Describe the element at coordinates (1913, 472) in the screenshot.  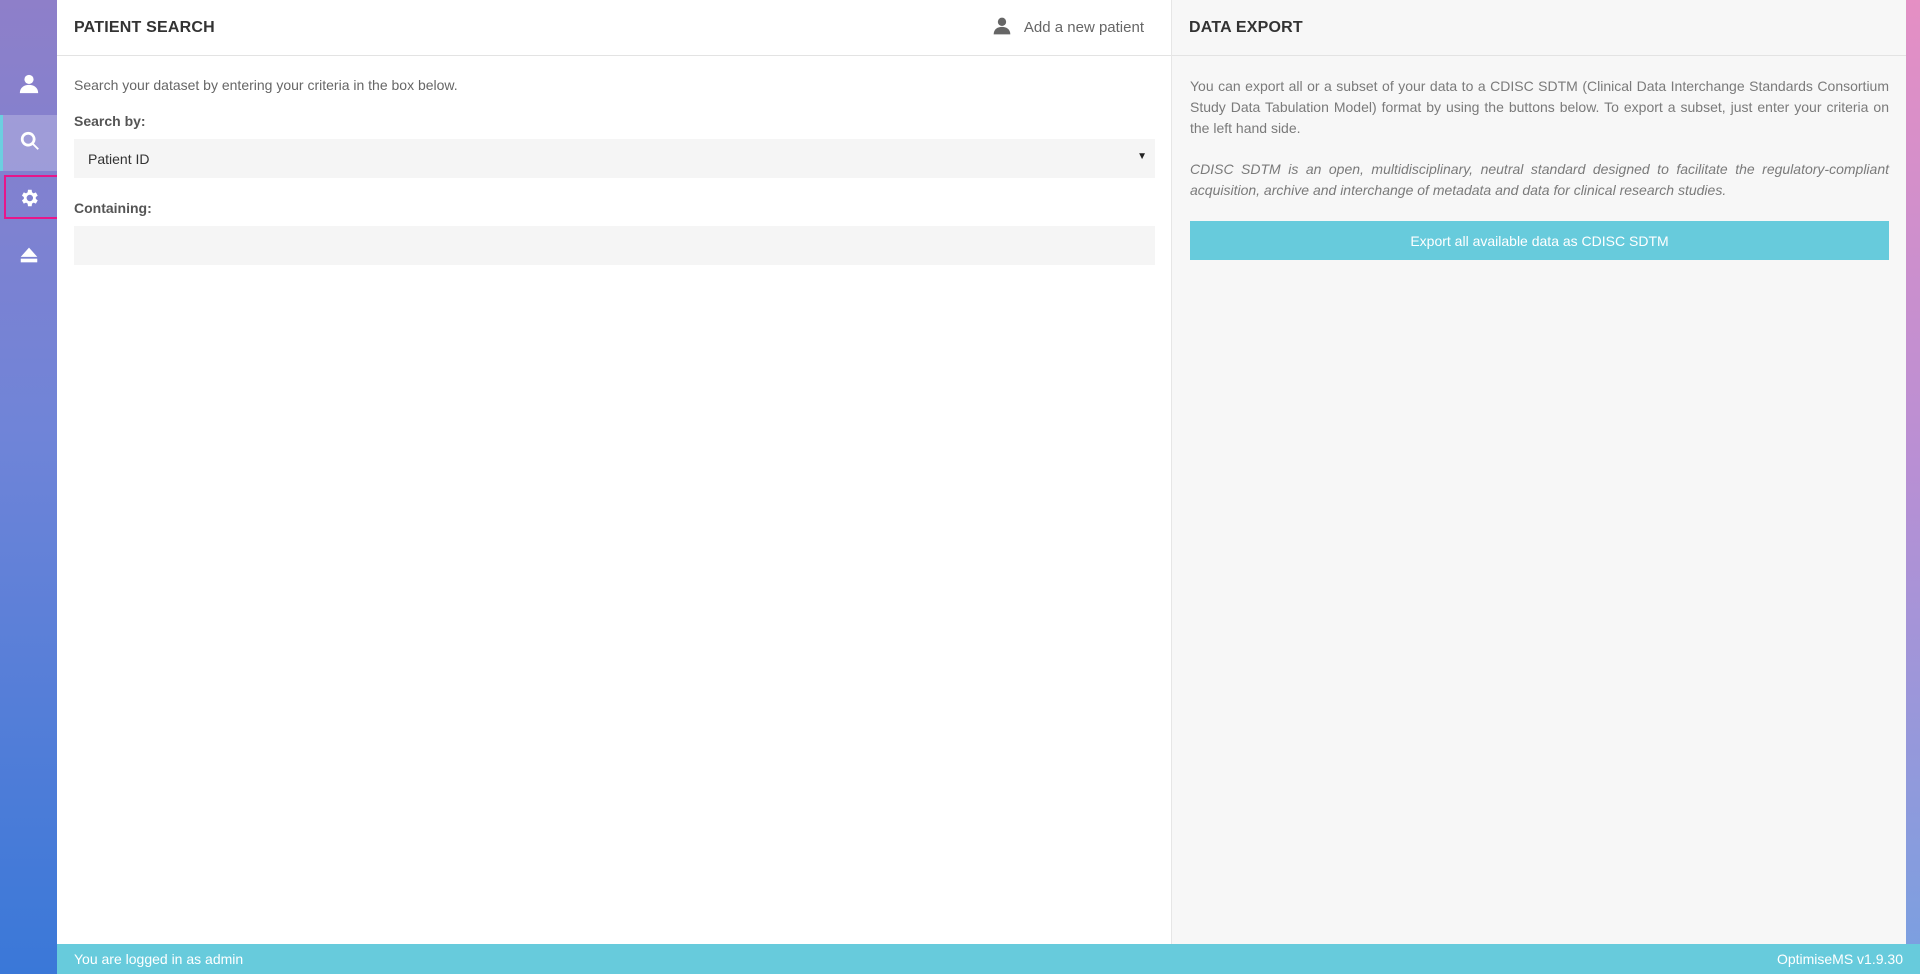
I see `right-decorative-strip` at that location.